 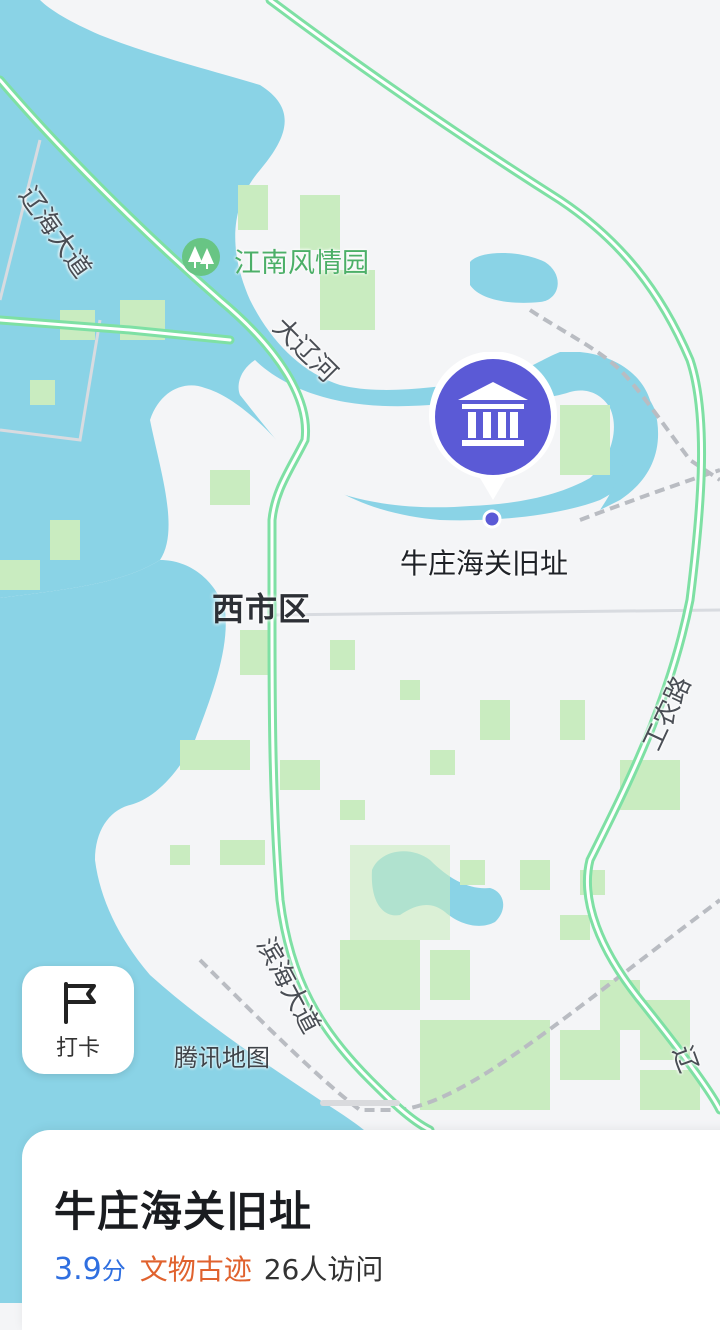 I want to click on place-visits: 26人访问, so click(x=323, y=1269).